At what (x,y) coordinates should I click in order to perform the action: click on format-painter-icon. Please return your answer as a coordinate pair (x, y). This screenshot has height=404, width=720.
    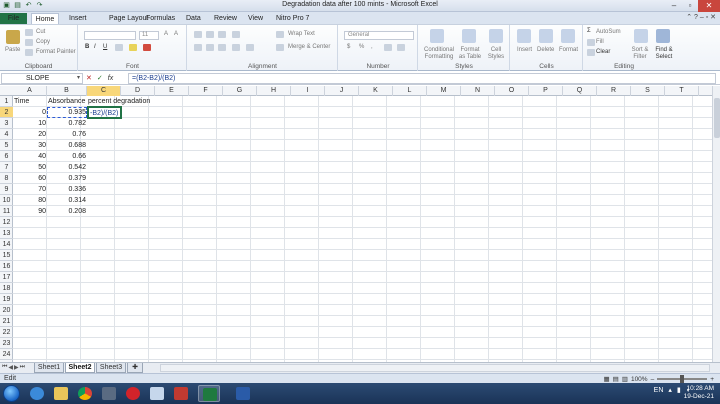
    Looking at the image, I should click on (29, 52).